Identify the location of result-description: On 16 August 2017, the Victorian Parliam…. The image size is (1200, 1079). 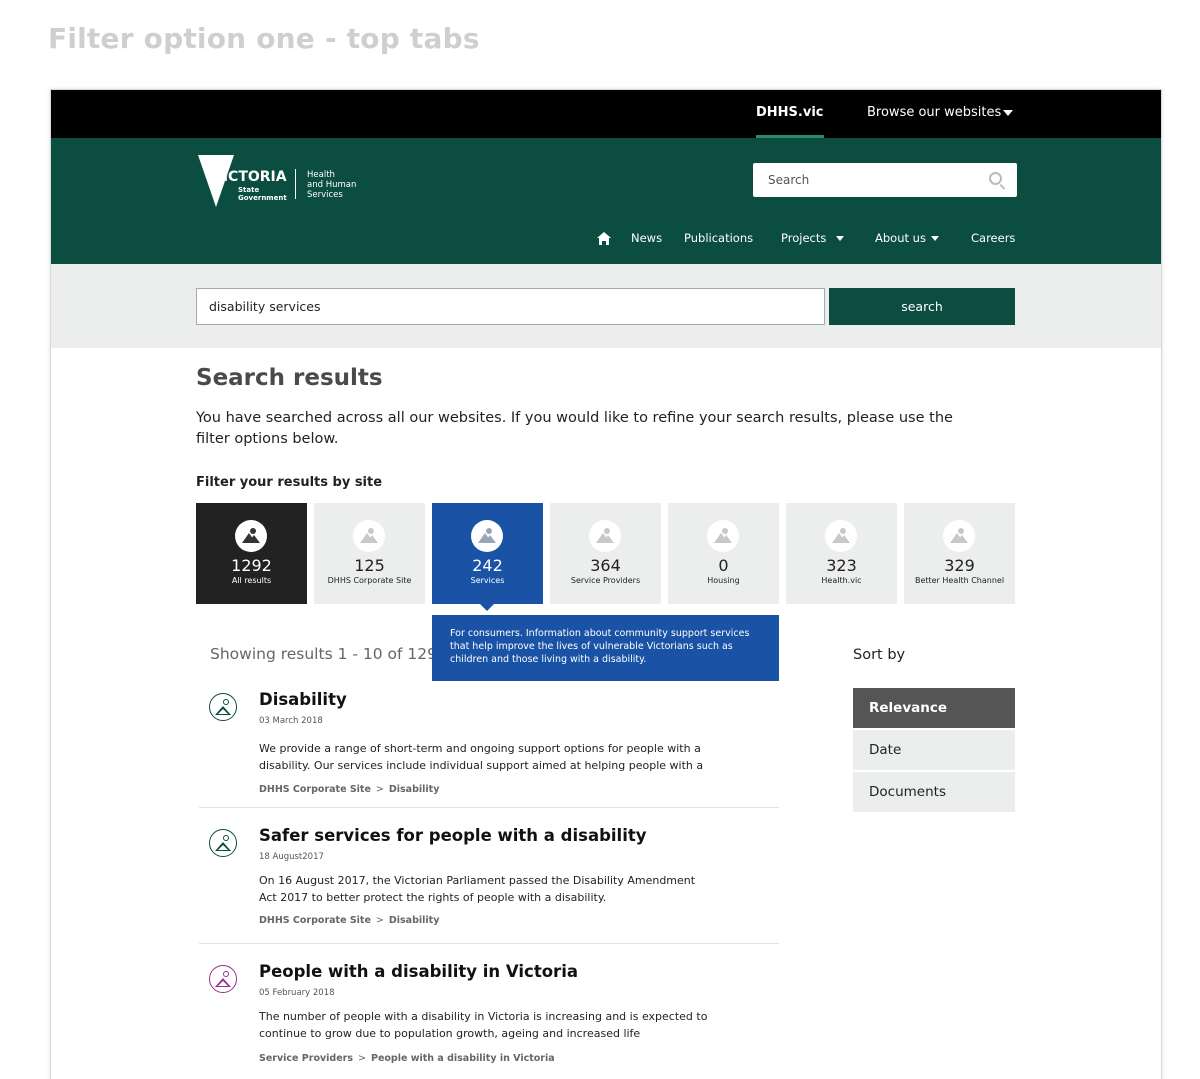
(477, 889).